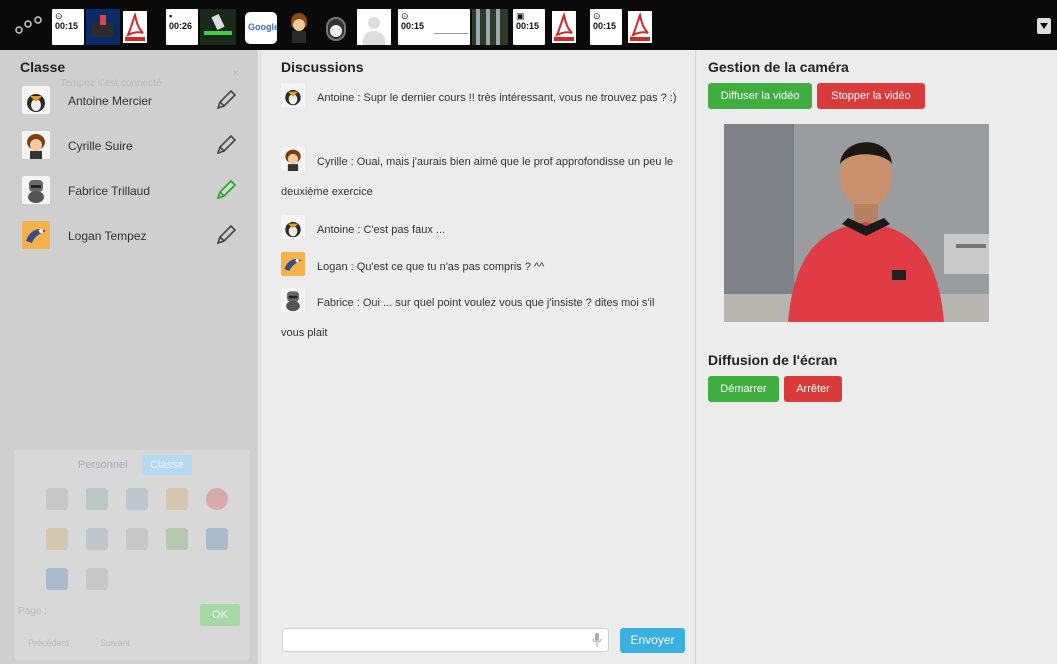  What do you see at coordinates (773, 360) in the screenshot?
I see `screen-share-title: Diffusion de l'écran` at bounding box center [773, 360].